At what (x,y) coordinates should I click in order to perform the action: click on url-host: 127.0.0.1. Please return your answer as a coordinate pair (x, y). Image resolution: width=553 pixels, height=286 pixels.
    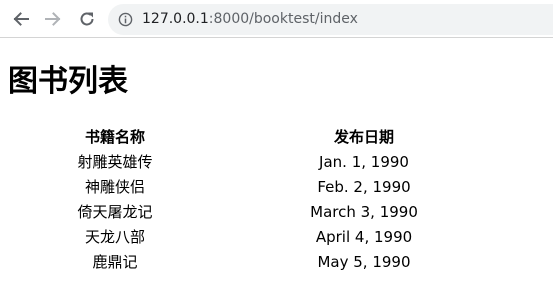
    Looking at the image, I should click on (175, 19).